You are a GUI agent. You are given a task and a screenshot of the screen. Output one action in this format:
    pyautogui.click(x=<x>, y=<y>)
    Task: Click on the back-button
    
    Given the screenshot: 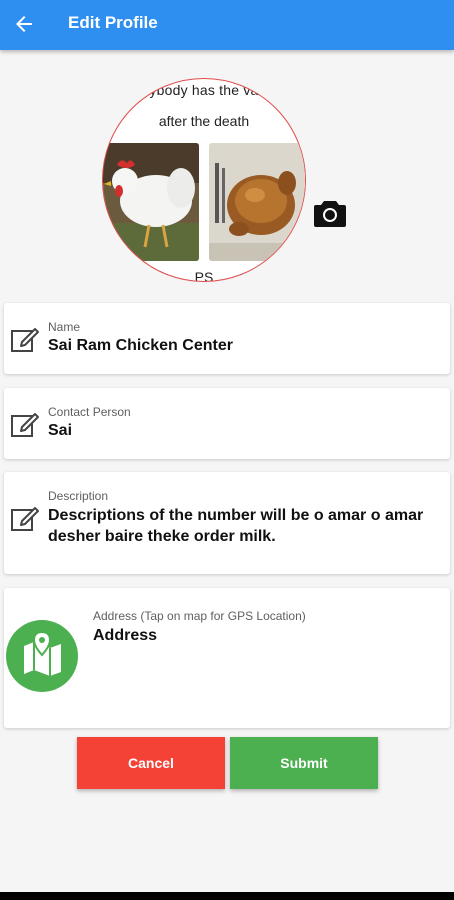 What is the action you would take?
    pyautogui.click(x=24, y=24)
    